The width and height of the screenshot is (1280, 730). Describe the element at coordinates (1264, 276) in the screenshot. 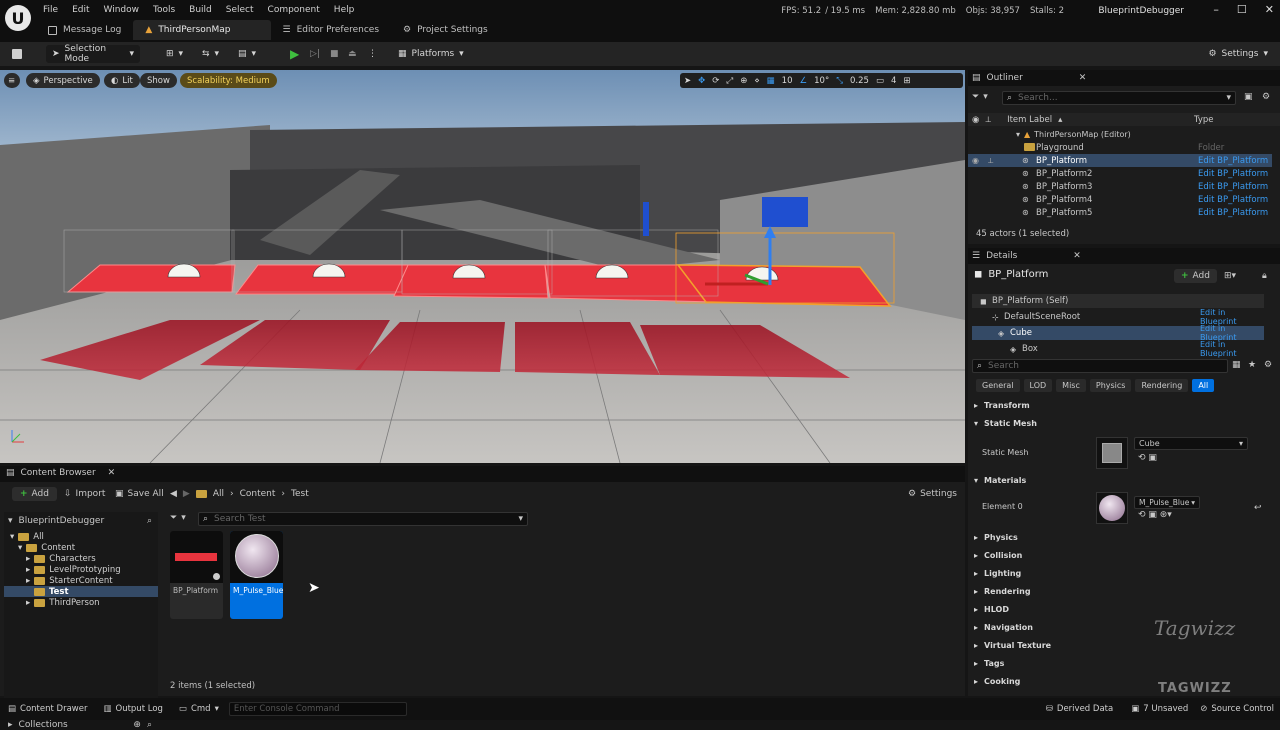

I see `lock-icon: 🔒︎` at that location.